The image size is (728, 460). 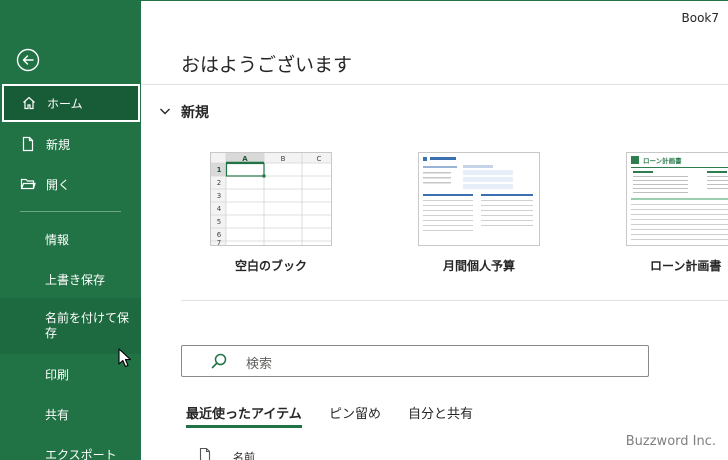 I want to click on greeting-heading: おはようございます, so click(x=267, y=65).